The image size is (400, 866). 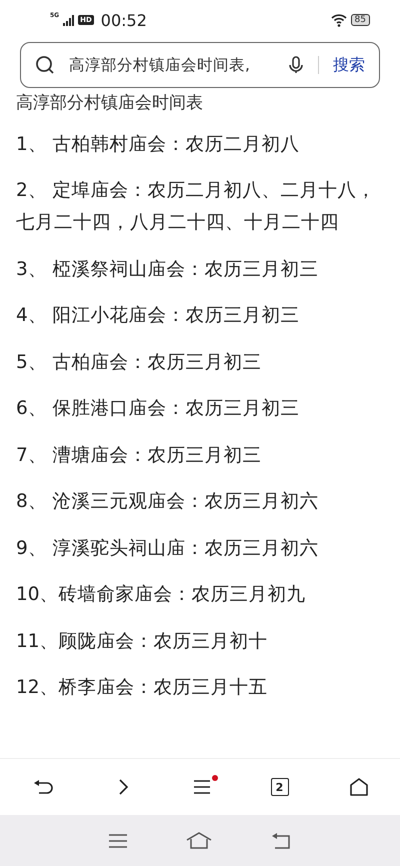 I want to click on article-heading: 高淳部分村镇庙会时间表, so click(x=110, y=103).